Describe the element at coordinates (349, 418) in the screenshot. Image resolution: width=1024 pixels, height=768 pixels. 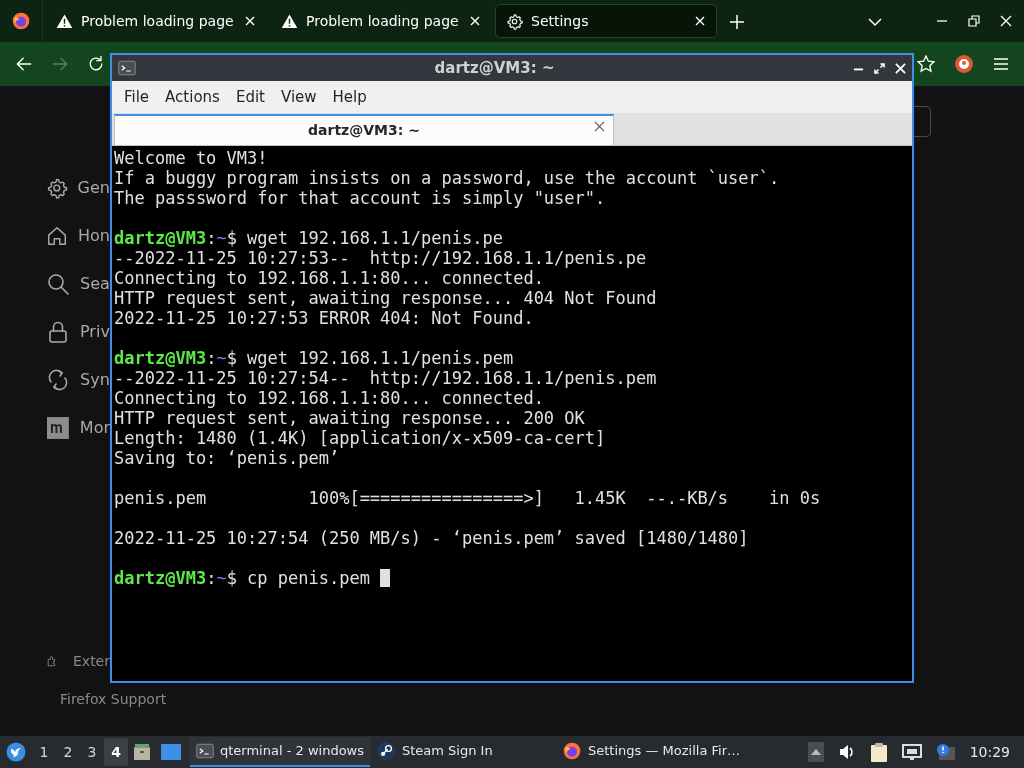
I see `terminal-line: HTTP request sent, awaiting response... 200 OK` at that location.